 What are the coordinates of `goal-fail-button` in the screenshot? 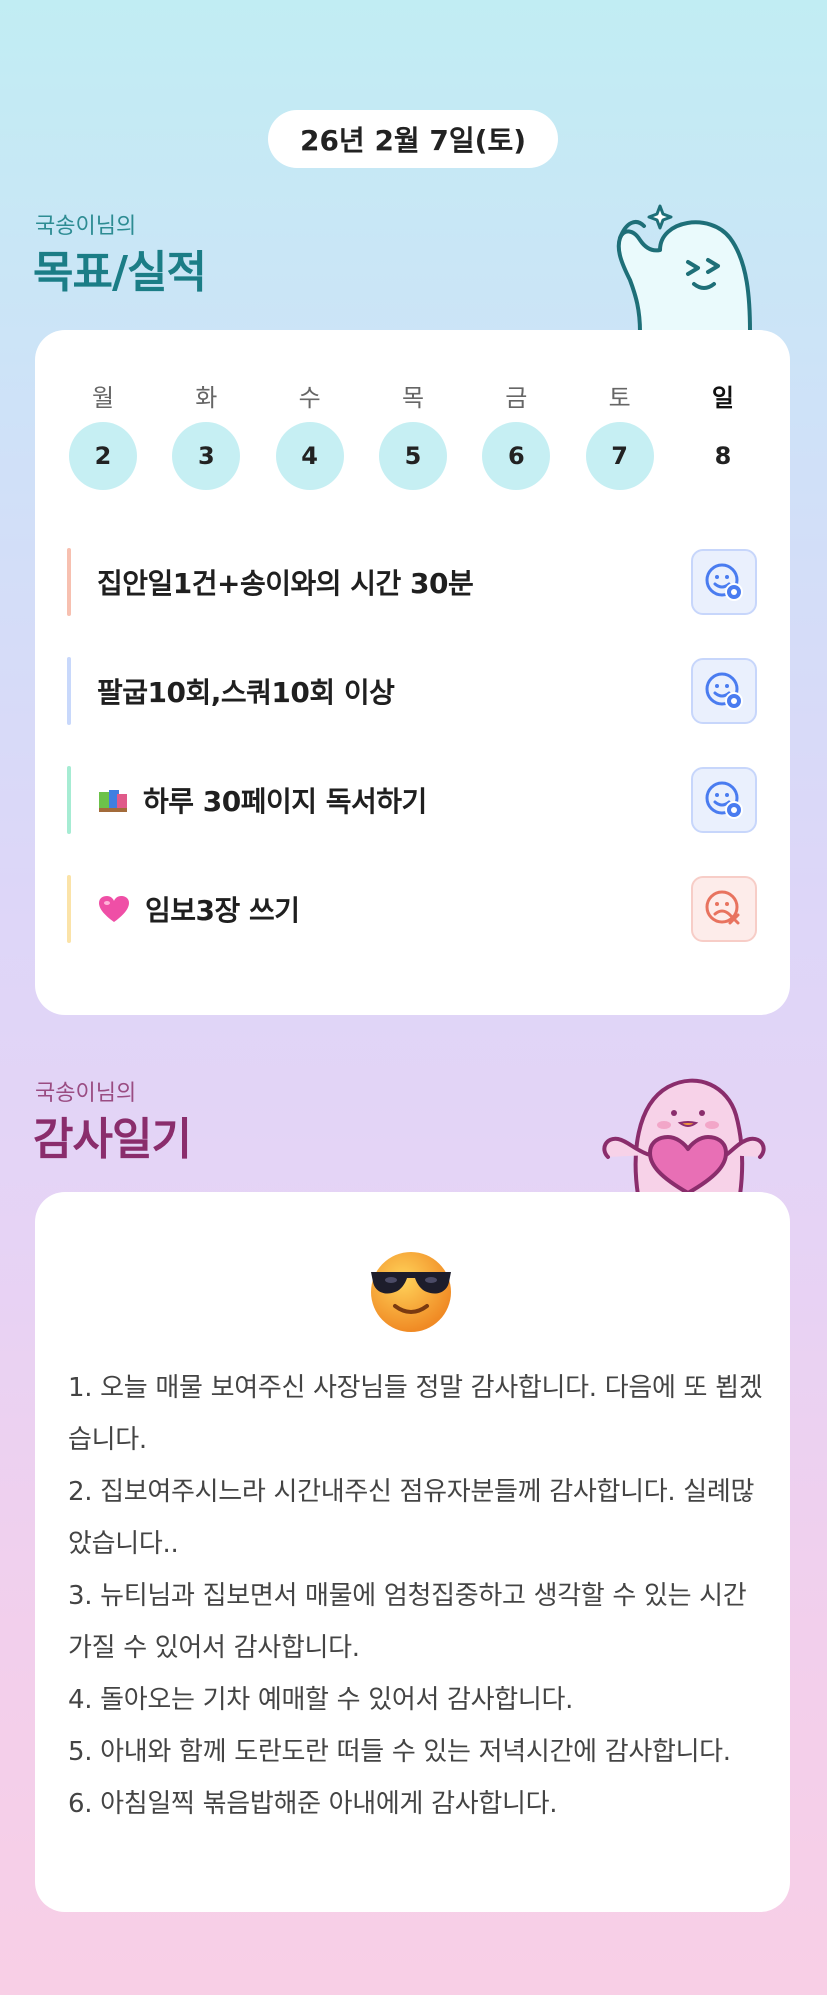 It's located at (724, 909).